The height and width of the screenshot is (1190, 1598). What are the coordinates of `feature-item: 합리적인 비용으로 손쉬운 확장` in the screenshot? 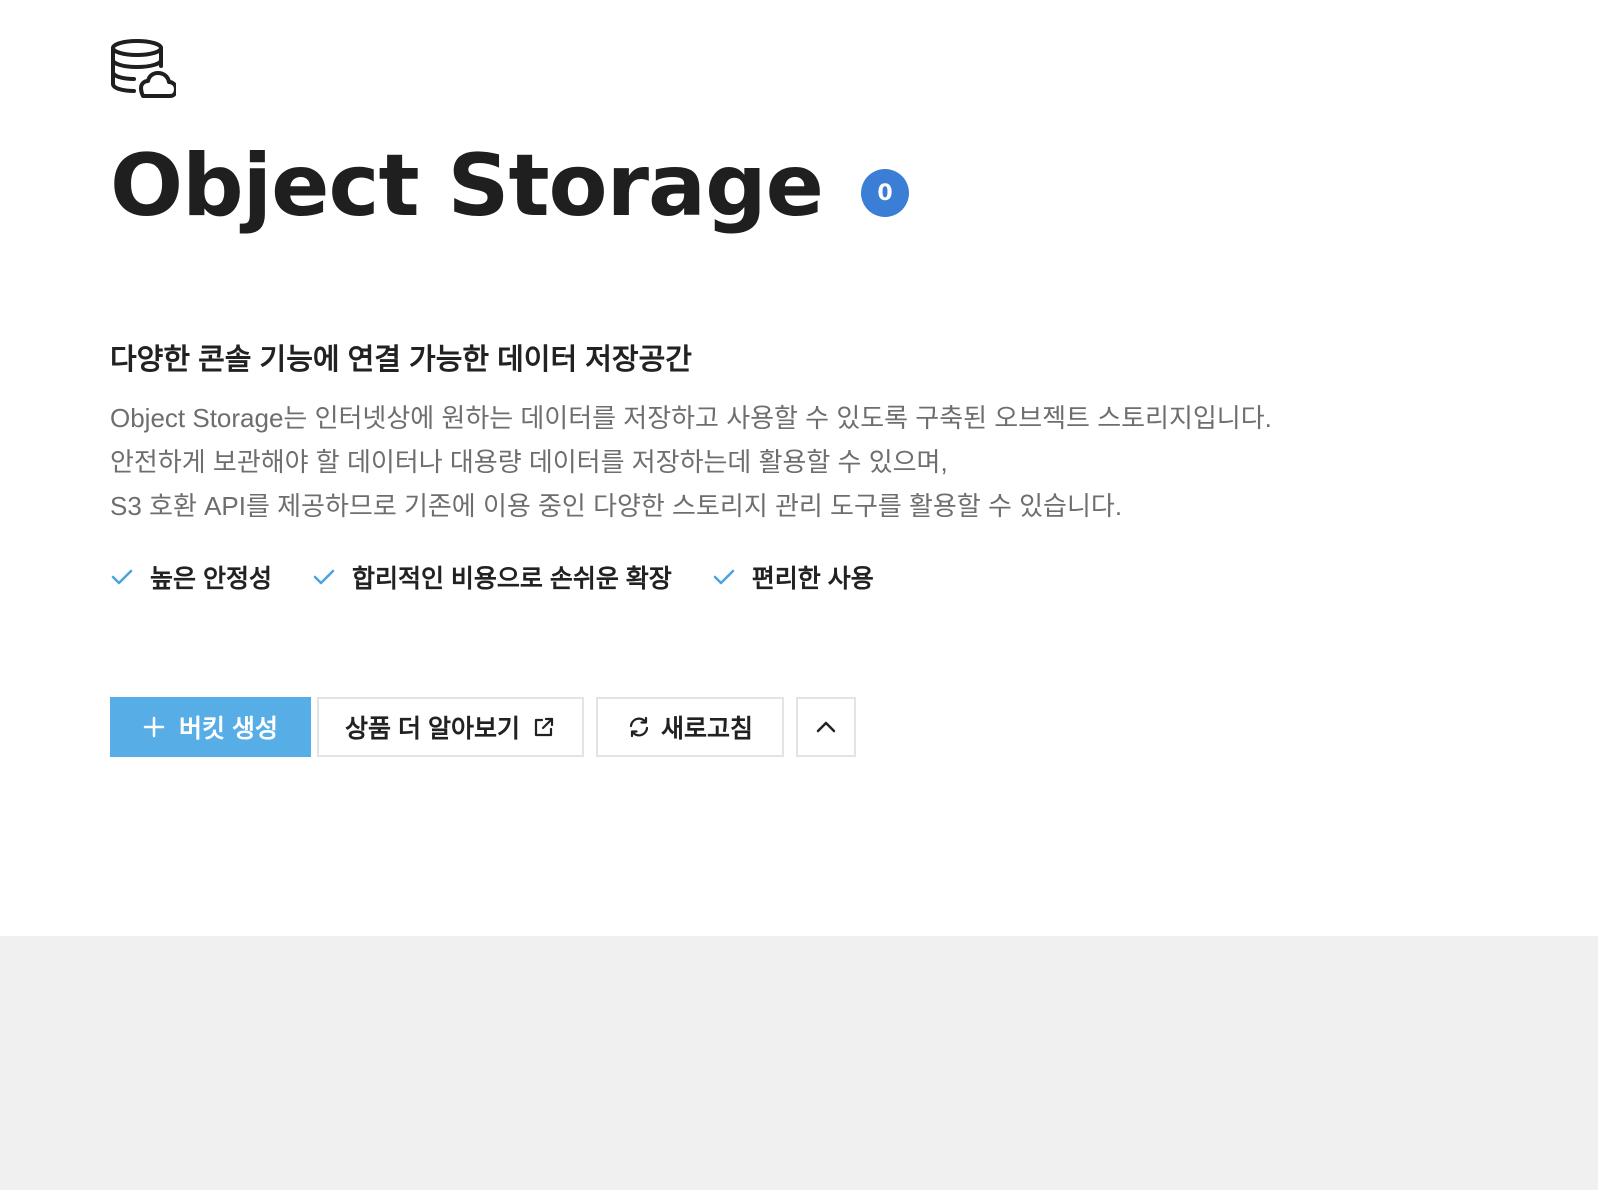 It's located at (492, 577).